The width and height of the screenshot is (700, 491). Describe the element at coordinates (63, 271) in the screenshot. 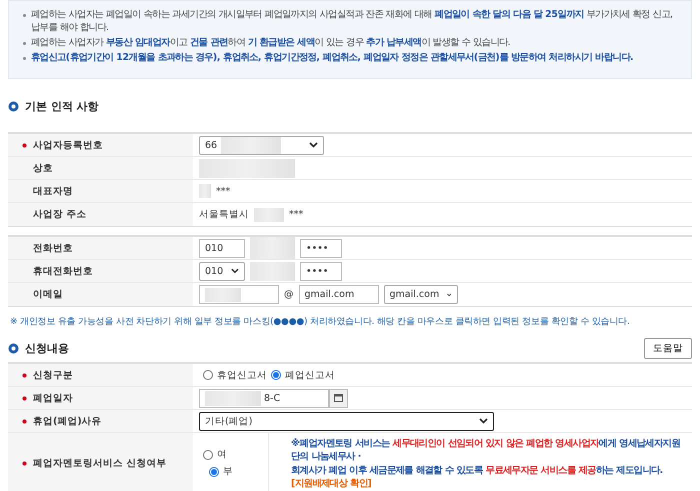

I see `field-label: 휴대전화번호` at that location.